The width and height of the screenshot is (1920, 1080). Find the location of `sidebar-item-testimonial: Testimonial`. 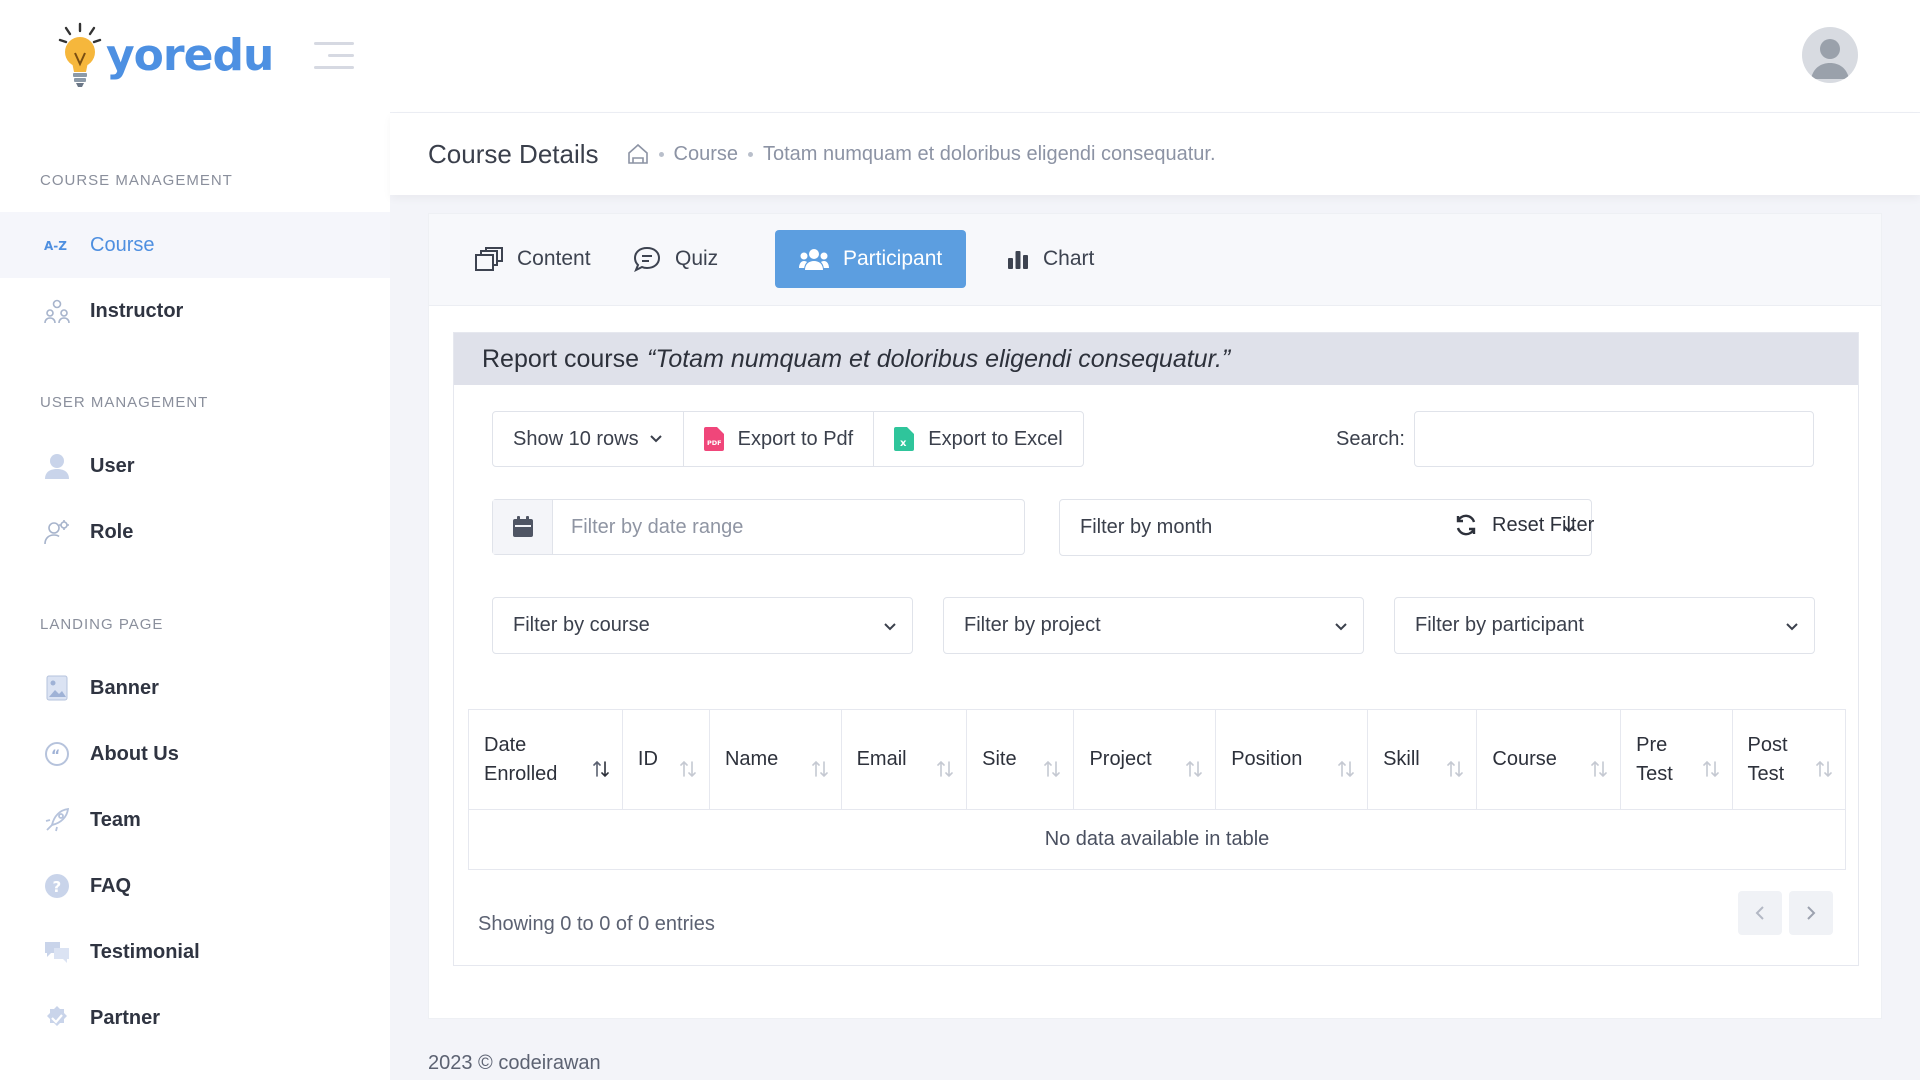

sidebar-item-testimonial: Testimonial is located at coordinates (195, 952).